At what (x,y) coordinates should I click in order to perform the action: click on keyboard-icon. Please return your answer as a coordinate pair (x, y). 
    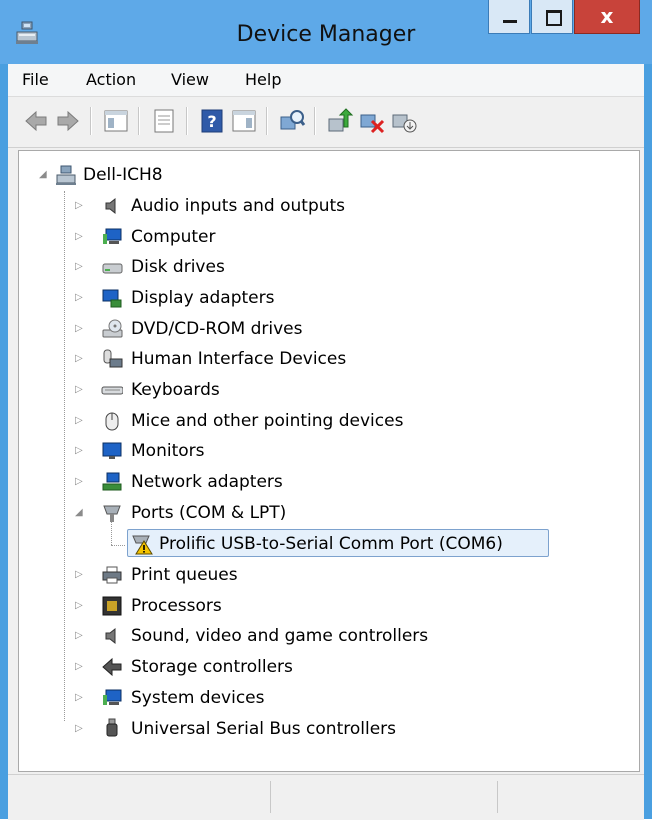
    Looking at the image, I should click on (112, 390).